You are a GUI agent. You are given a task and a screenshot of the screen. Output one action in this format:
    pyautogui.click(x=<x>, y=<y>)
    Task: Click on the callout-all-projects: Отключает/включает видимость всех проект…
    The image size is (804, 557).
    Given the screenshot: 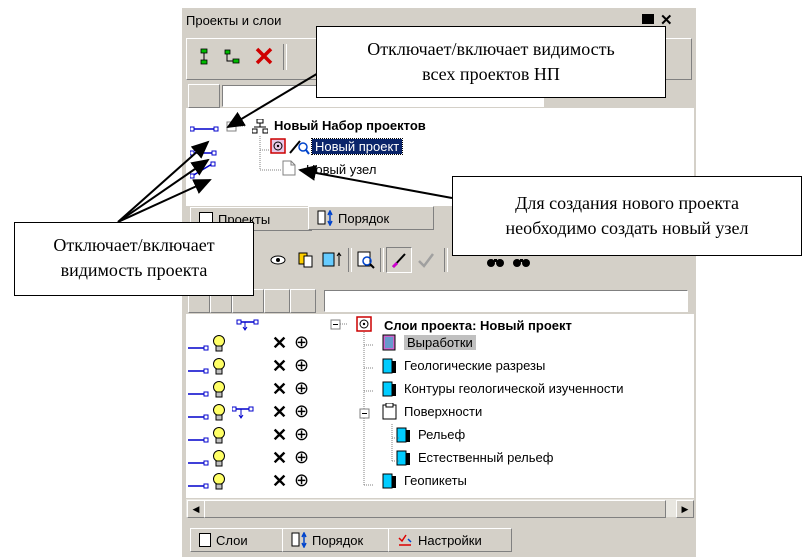 What is the action you would take?
    pyautogui.click(x=491, y=62)
    